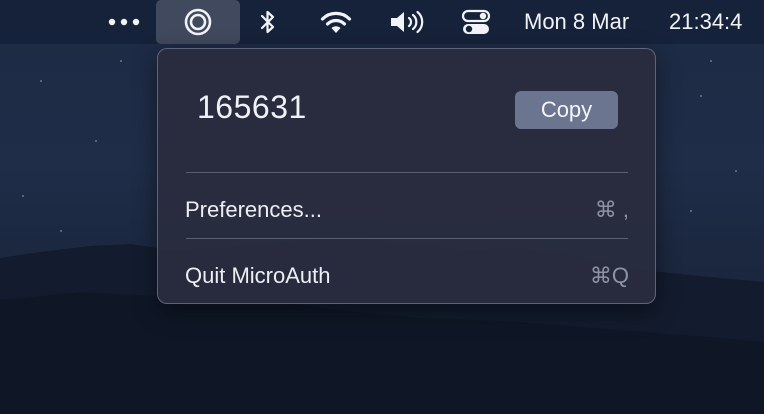  What do you see at coordinates (609, 275) in the screenshot?
I see `menu-item-shortcut: ⌘Q` at bounding box center [609, 275].